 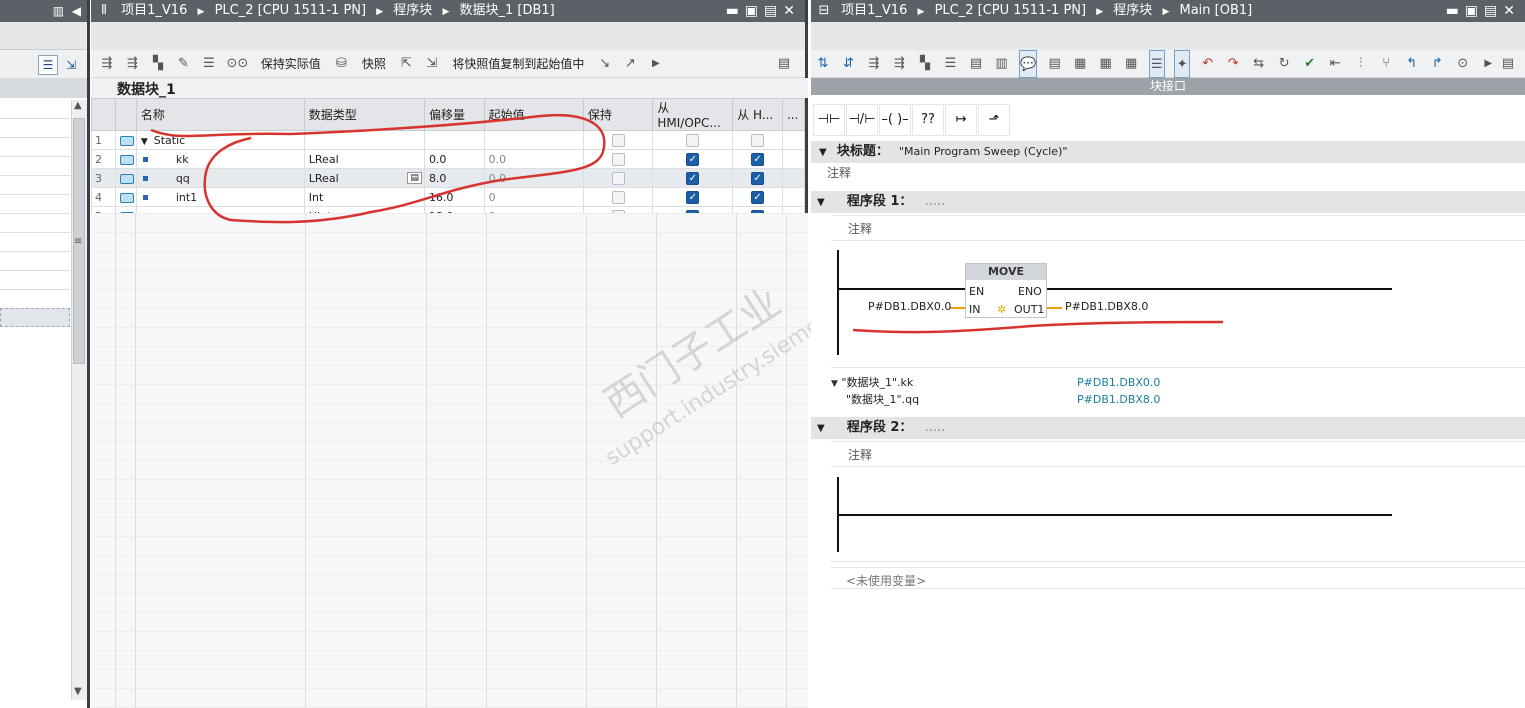 I want to click on monitoring-glasses-icon: ⊙, so click(x=1463, y=64).